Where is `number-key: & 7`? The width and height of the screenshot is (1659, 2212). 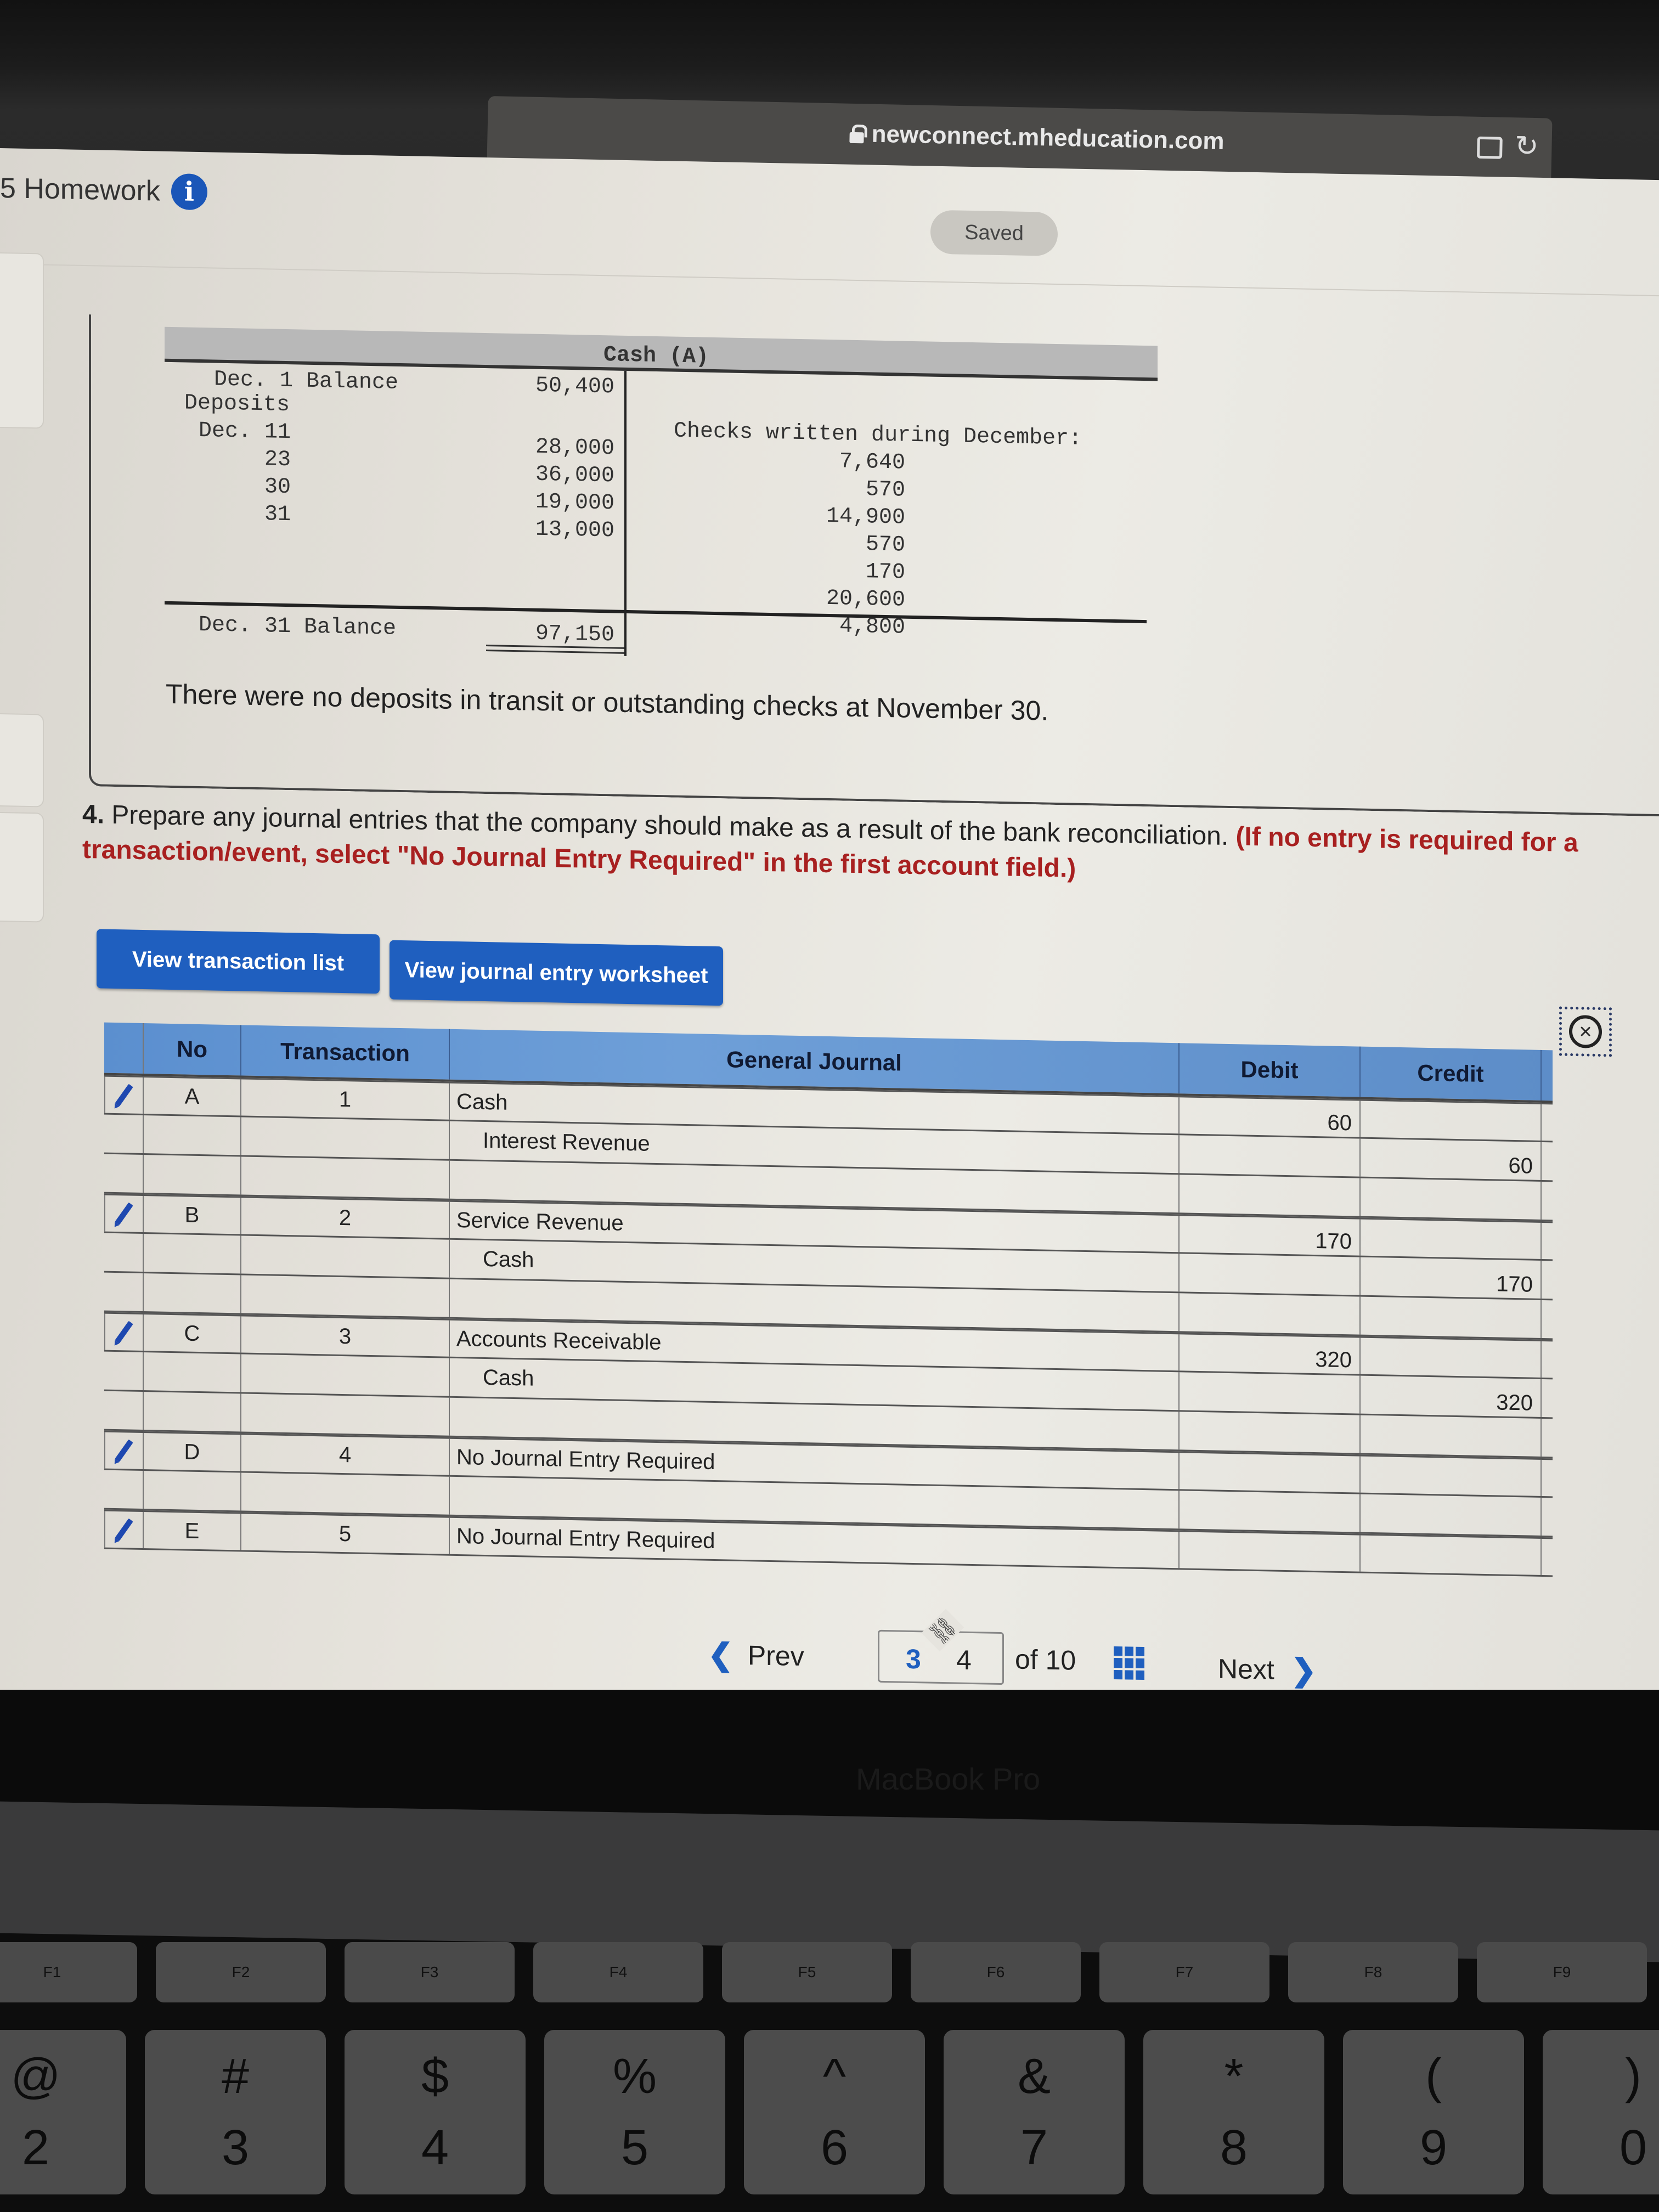
number-key: & 7 is located at coordinates (1034, 2112).